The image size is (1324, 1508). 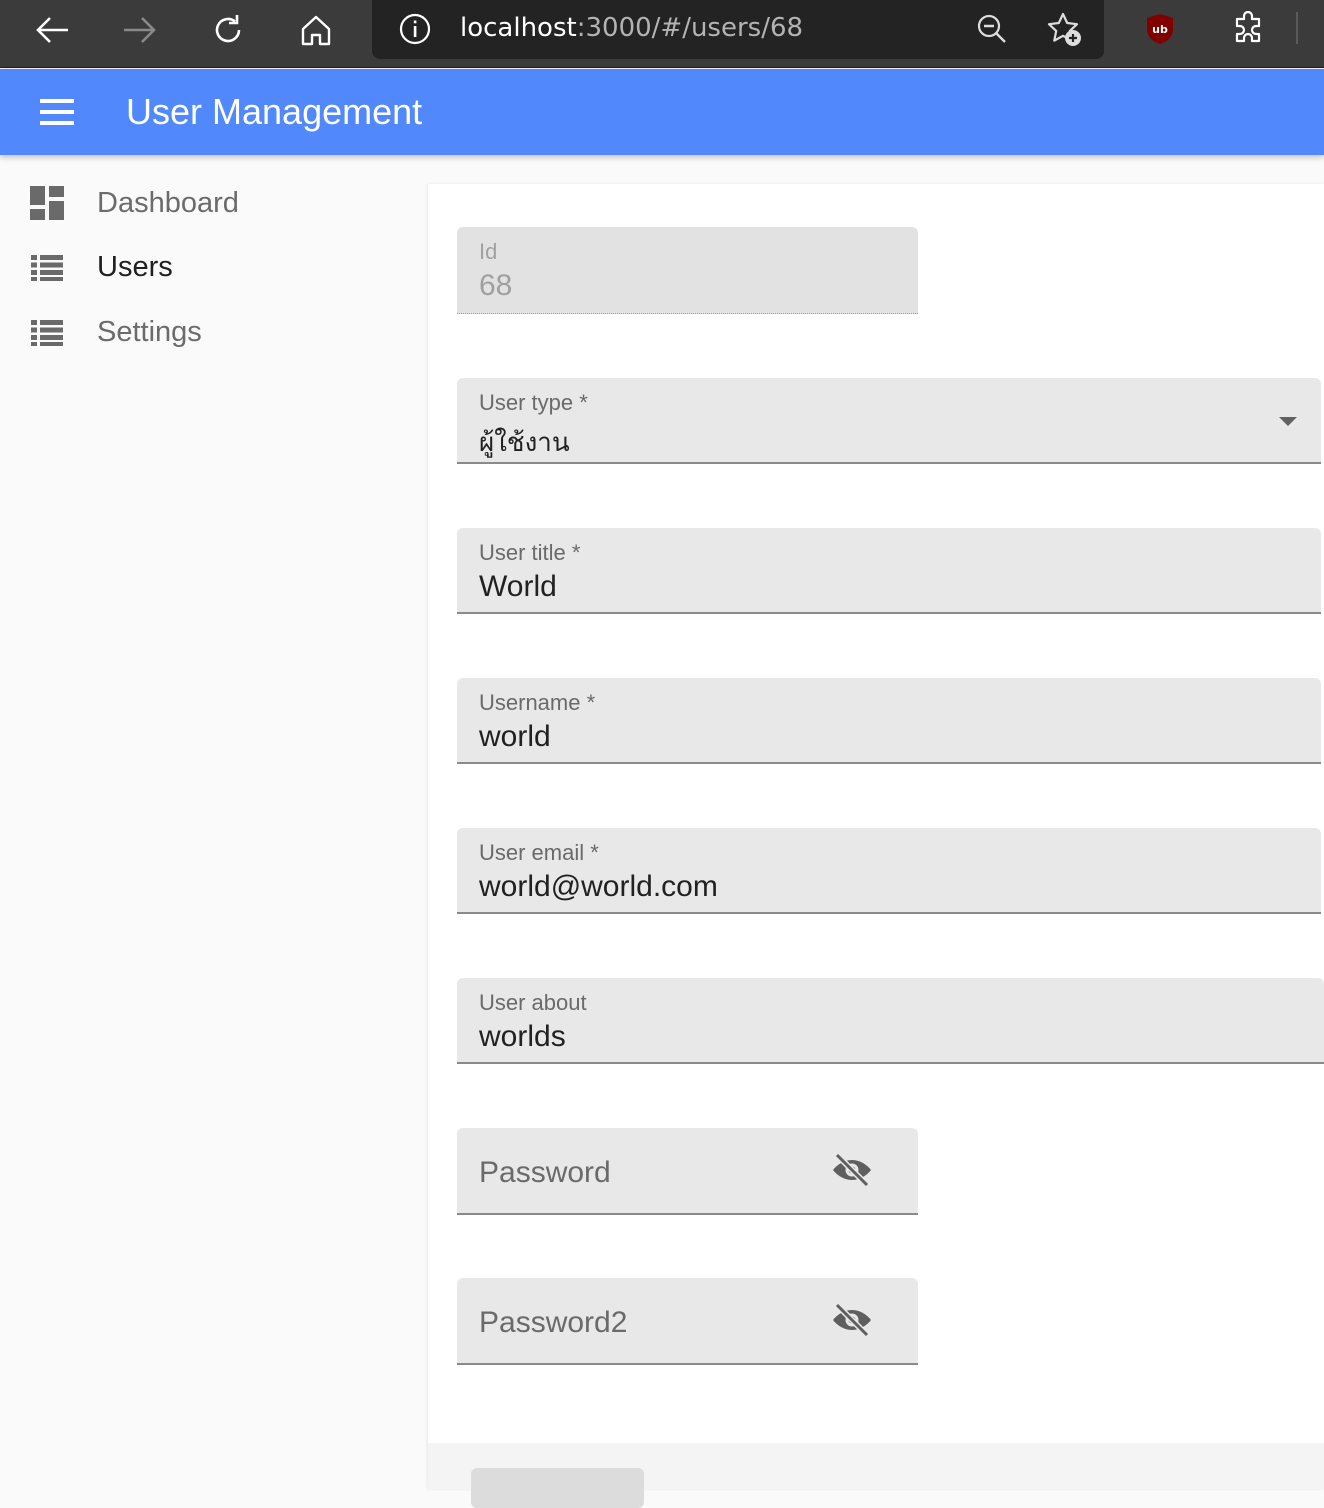 I want to click on user-about-label: User about, so click(x=533, y=1002).